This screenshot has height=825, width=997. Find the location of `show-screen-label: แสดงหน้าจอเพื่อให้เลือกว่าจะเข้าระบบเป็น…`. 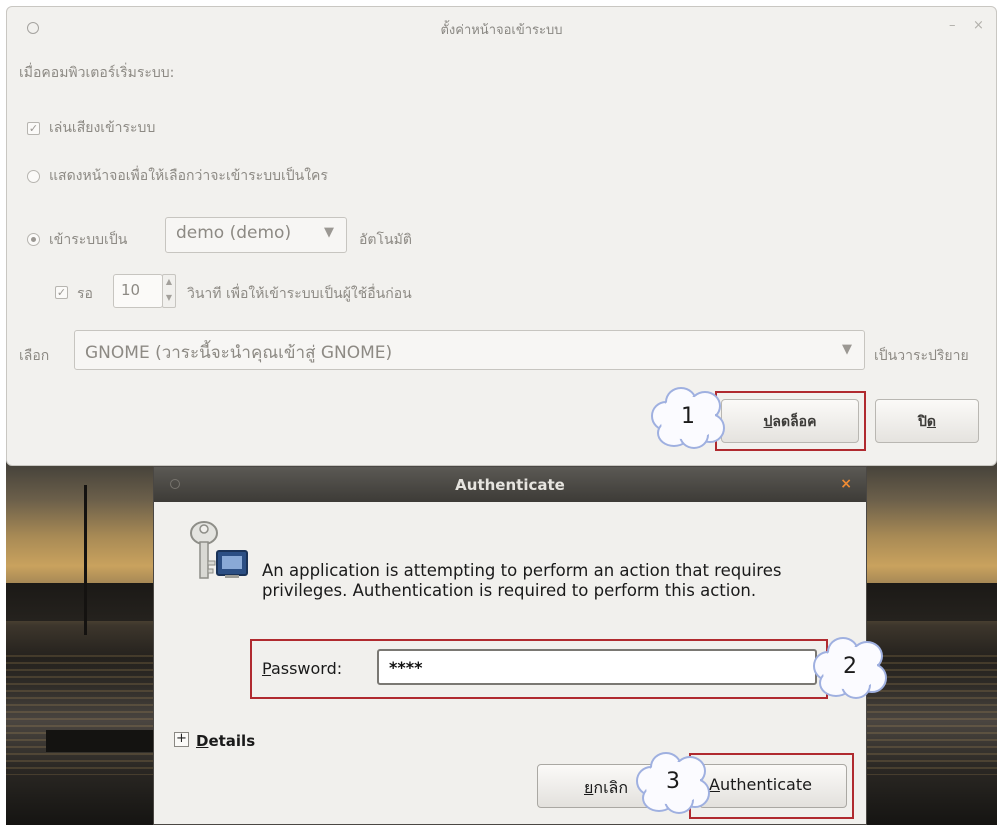

show-screen-label: แสดงหน้าจอเพื่อให้เลือกว่าจะเข้าระบบเป็น… is located at coordinates (188, 176).